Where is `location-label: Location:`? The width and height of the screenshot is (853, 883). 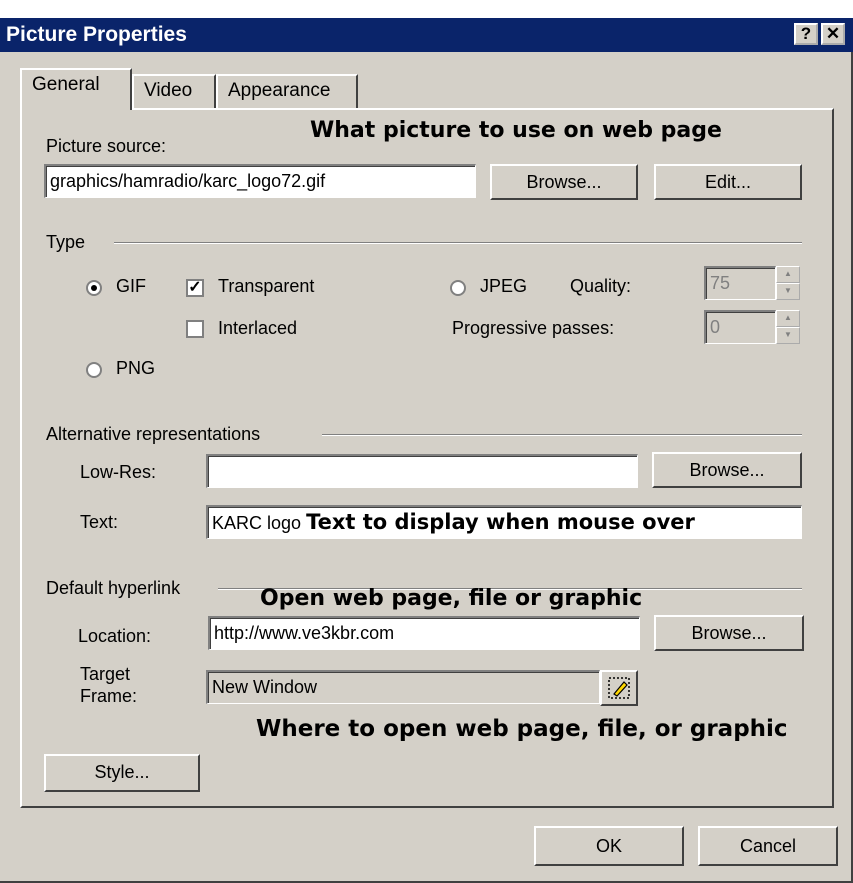
location-label: Location: is located at coordinates (115, 636).